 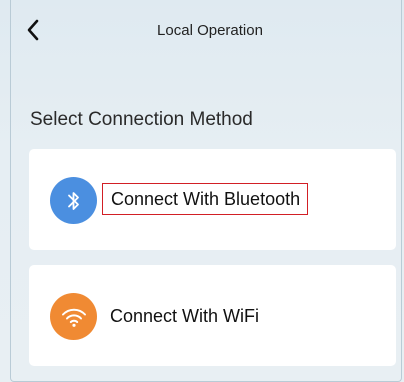 What do you see at coordinates (210, 30) in the screenshot?
I see `page-title: Local Operation` at bounding box center [210, 30].